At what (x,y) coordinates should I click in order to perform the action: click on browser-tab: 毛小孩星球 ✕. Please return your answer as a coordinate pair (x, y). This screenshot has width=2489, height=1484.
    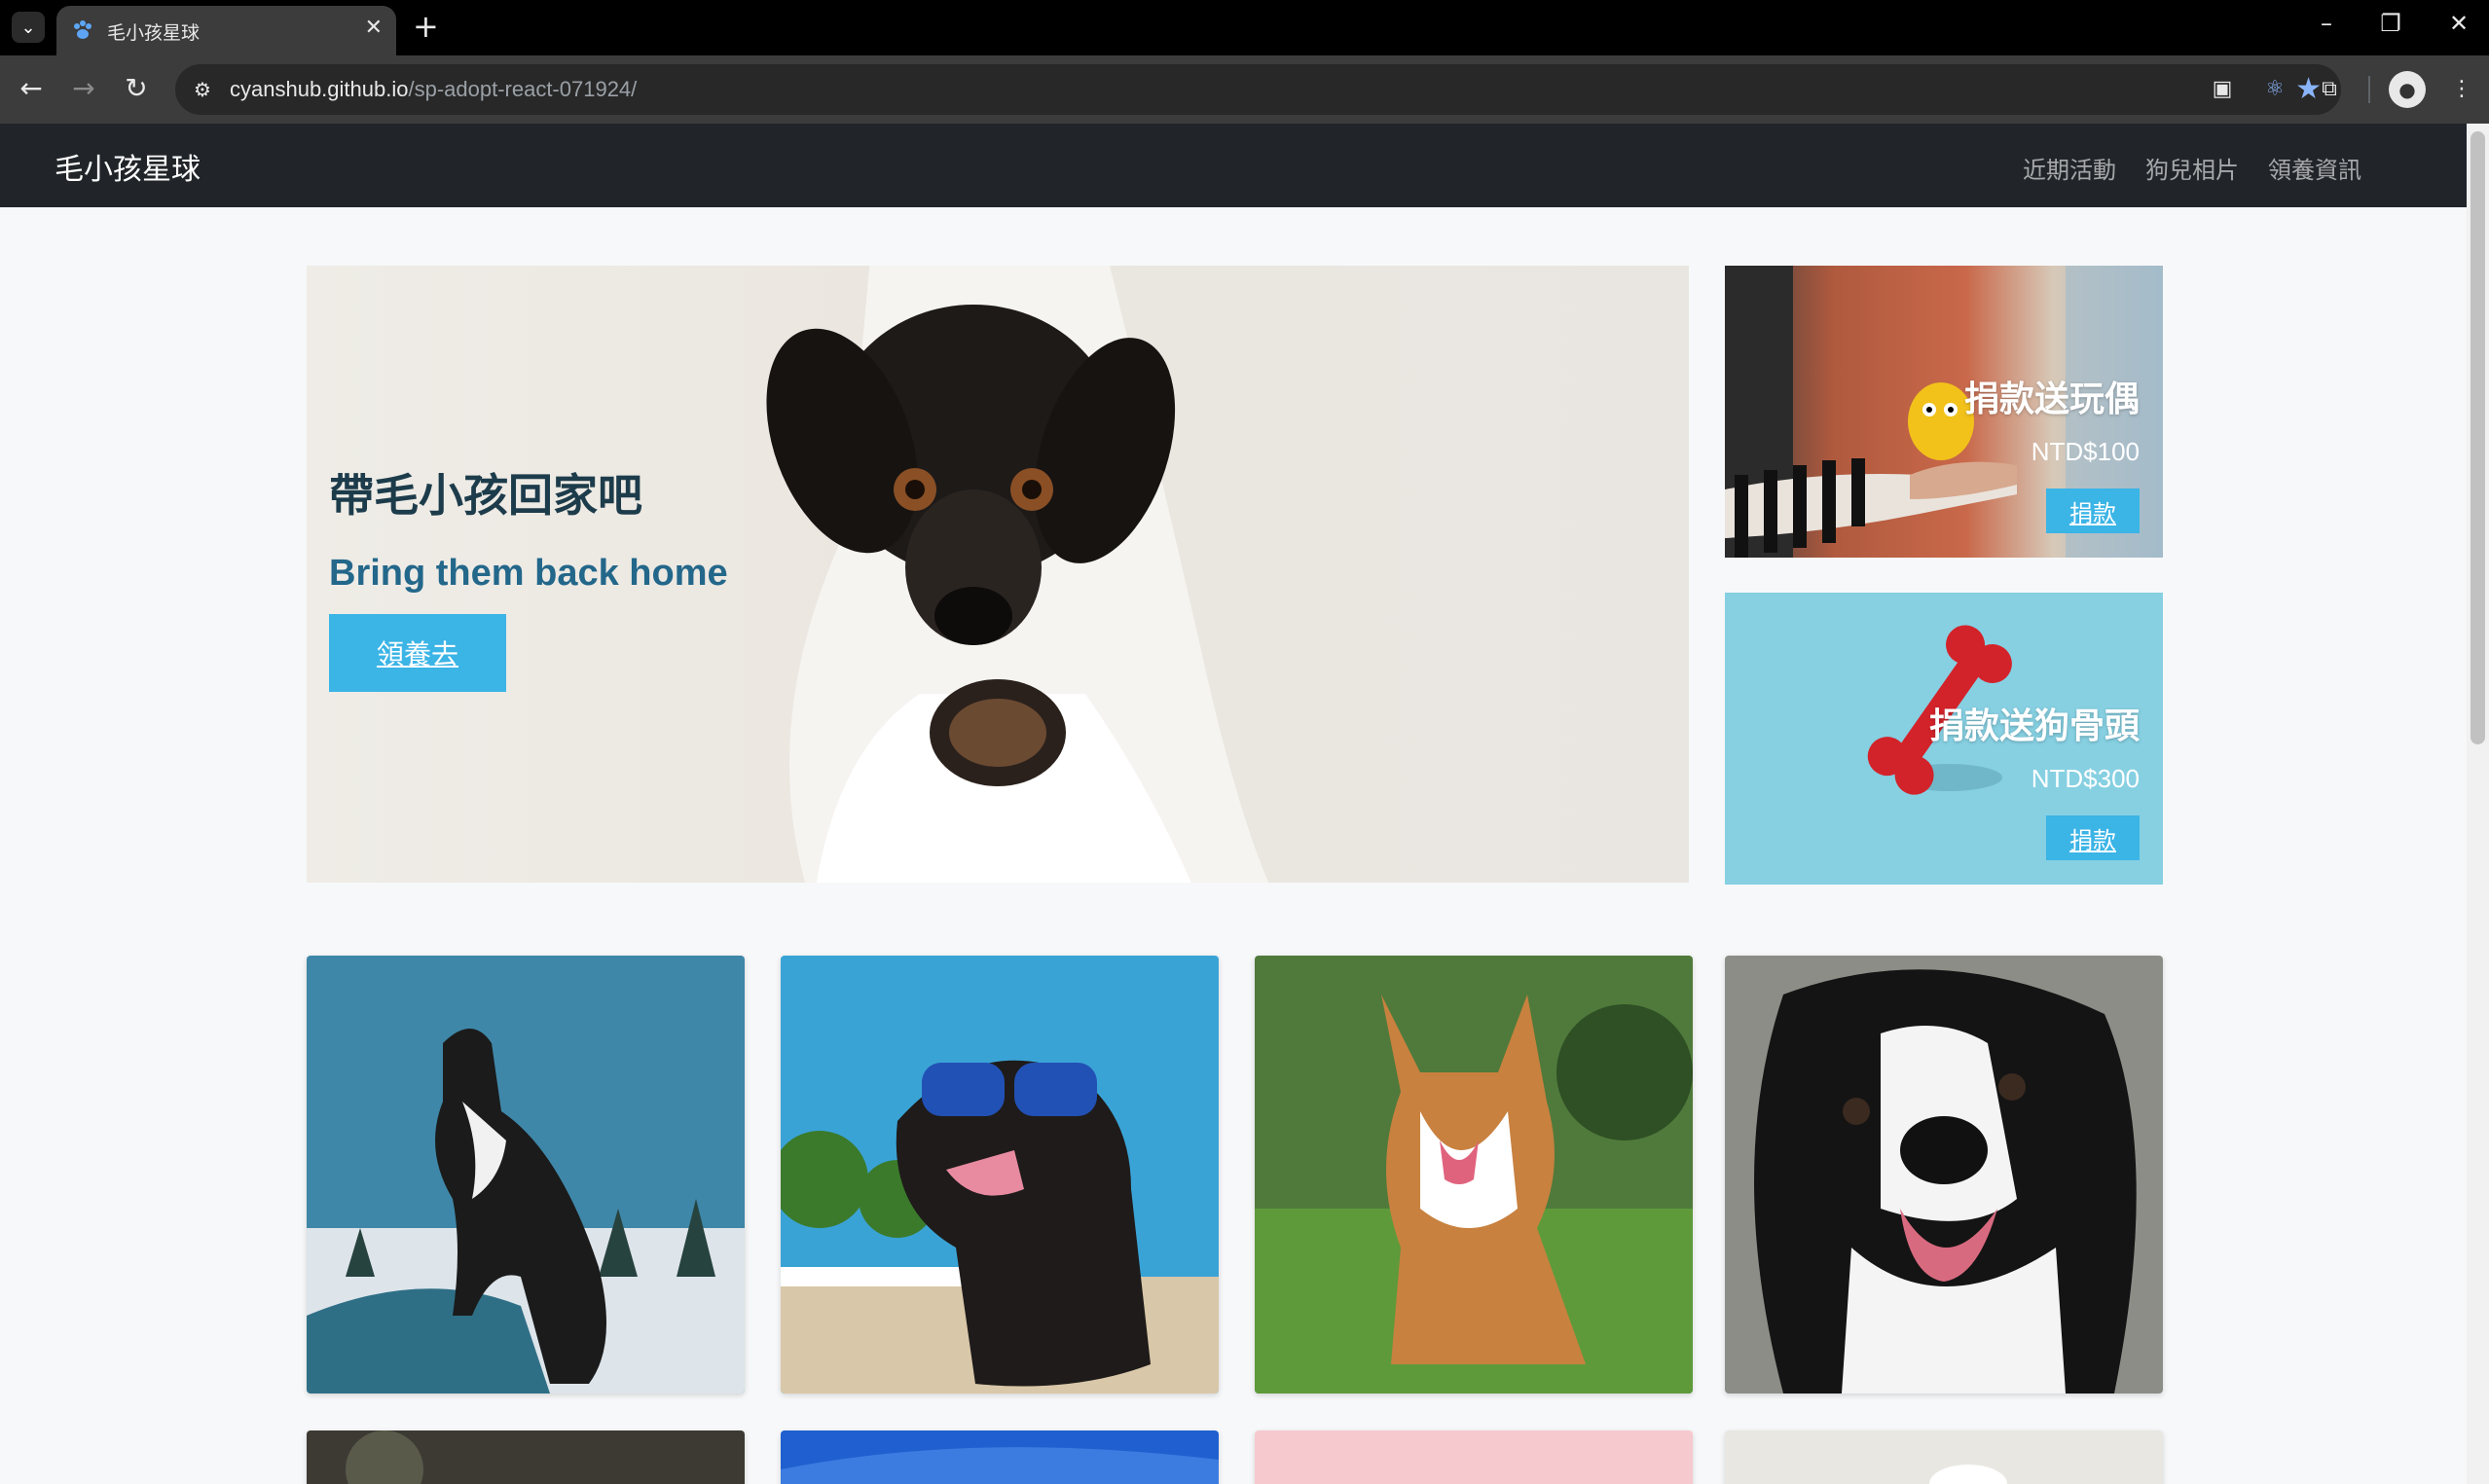
    Looking at the image, I should click on (226, 31).